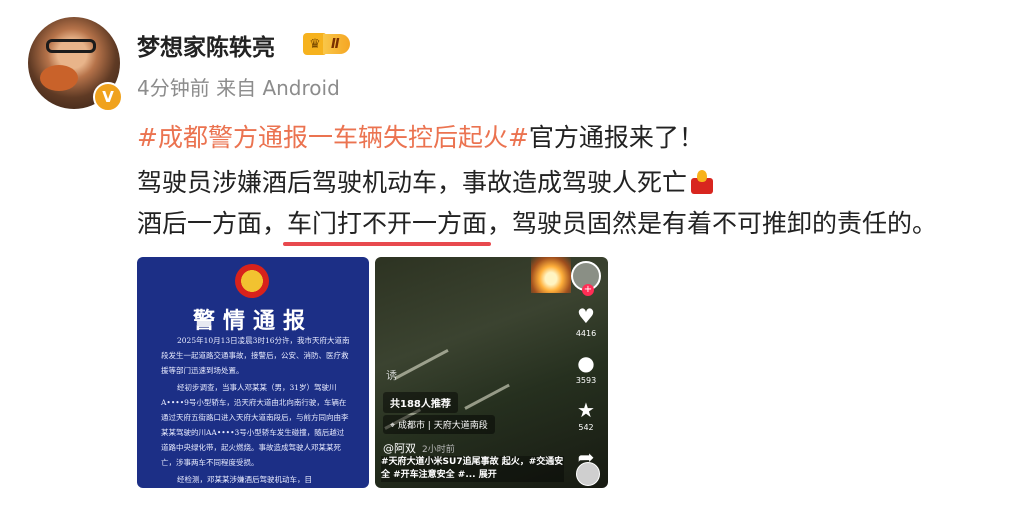 The height and width of the screenshot is (508, 1015). I want to click on police-emblem-icon, so click(252, 281).